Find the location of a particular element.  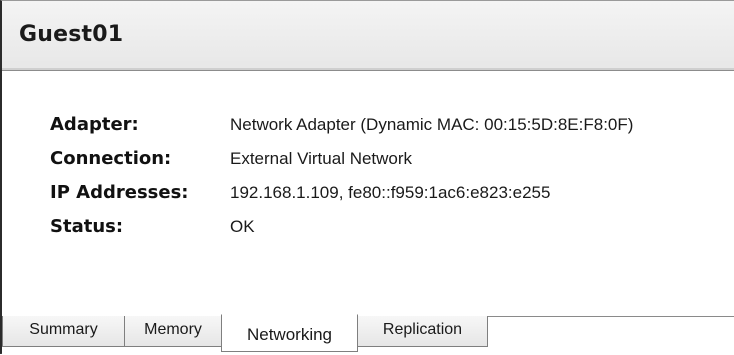

detail-label: Adapter: is located at coordinates (94, 124).